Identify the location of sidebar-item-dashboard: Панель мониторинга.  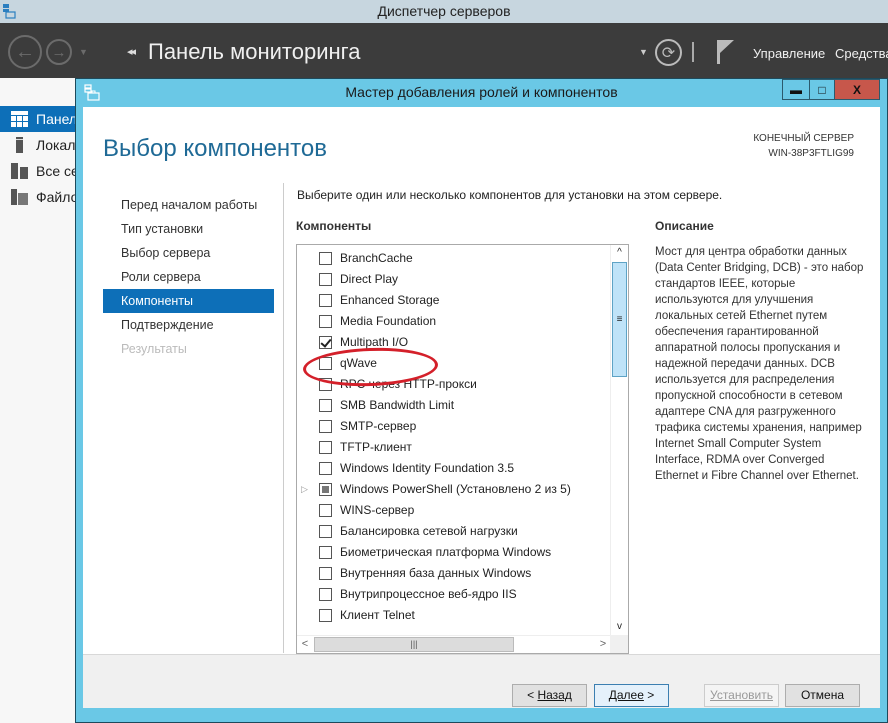
(40, 119).